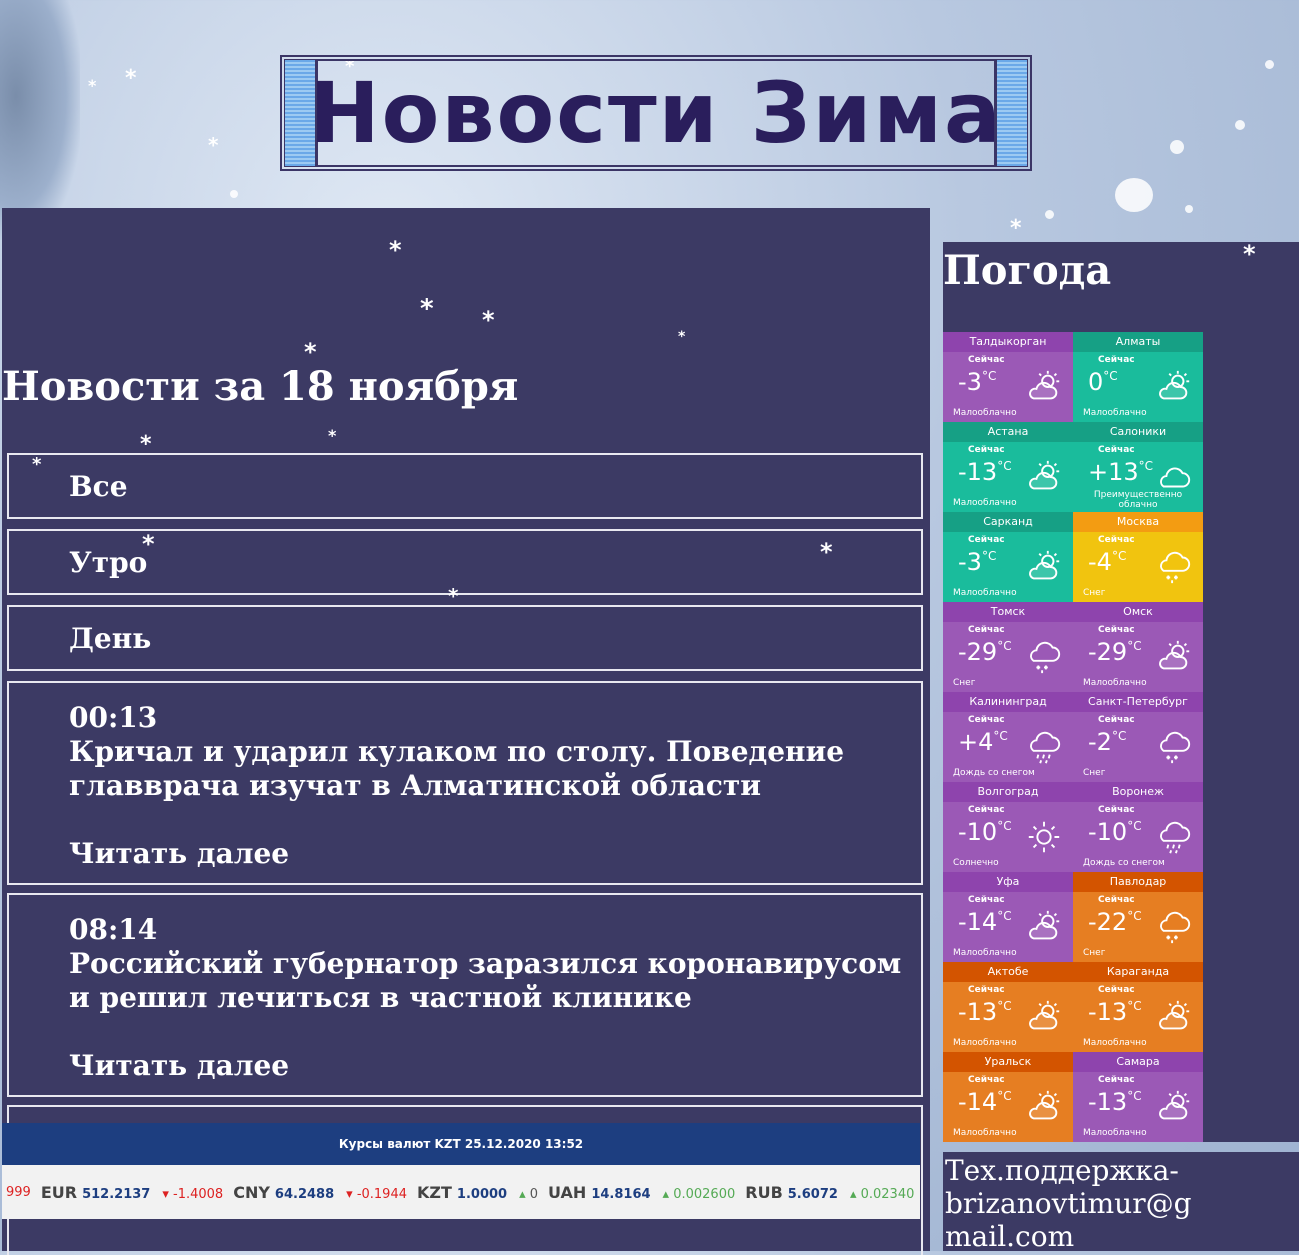 The width and height of the screenshot is (1299, 1255). Describe the element at coordinates (985, 922) in the screenshot. I see `weather-temp: -14°C` at that location.